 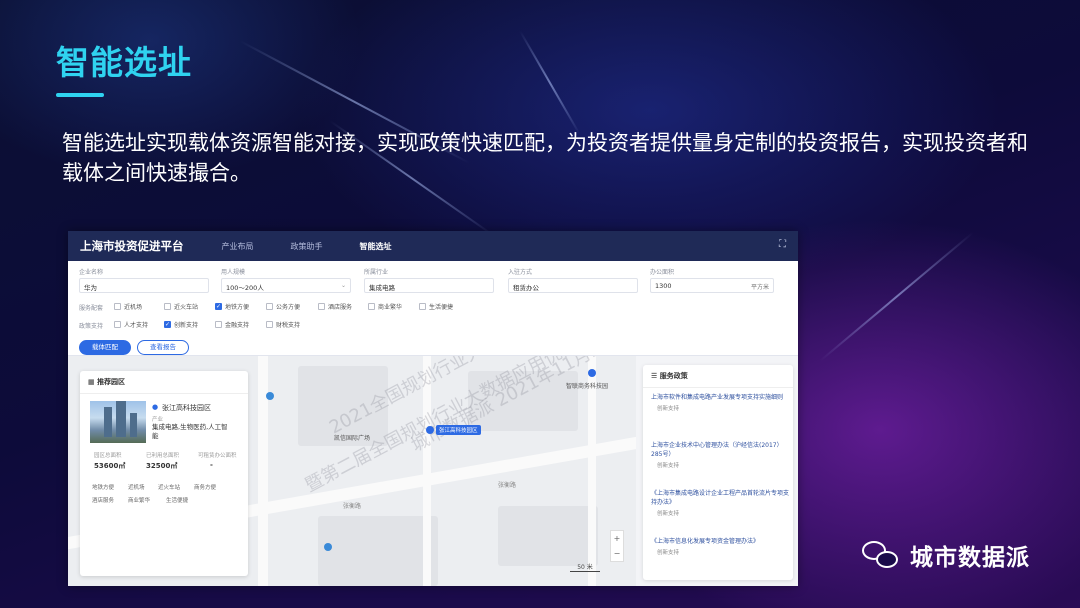 What do you see at coordinates (782, 244) in the screenshot?
I see `fullscreen-icon: ⛶` at bounding box center [782, 244].